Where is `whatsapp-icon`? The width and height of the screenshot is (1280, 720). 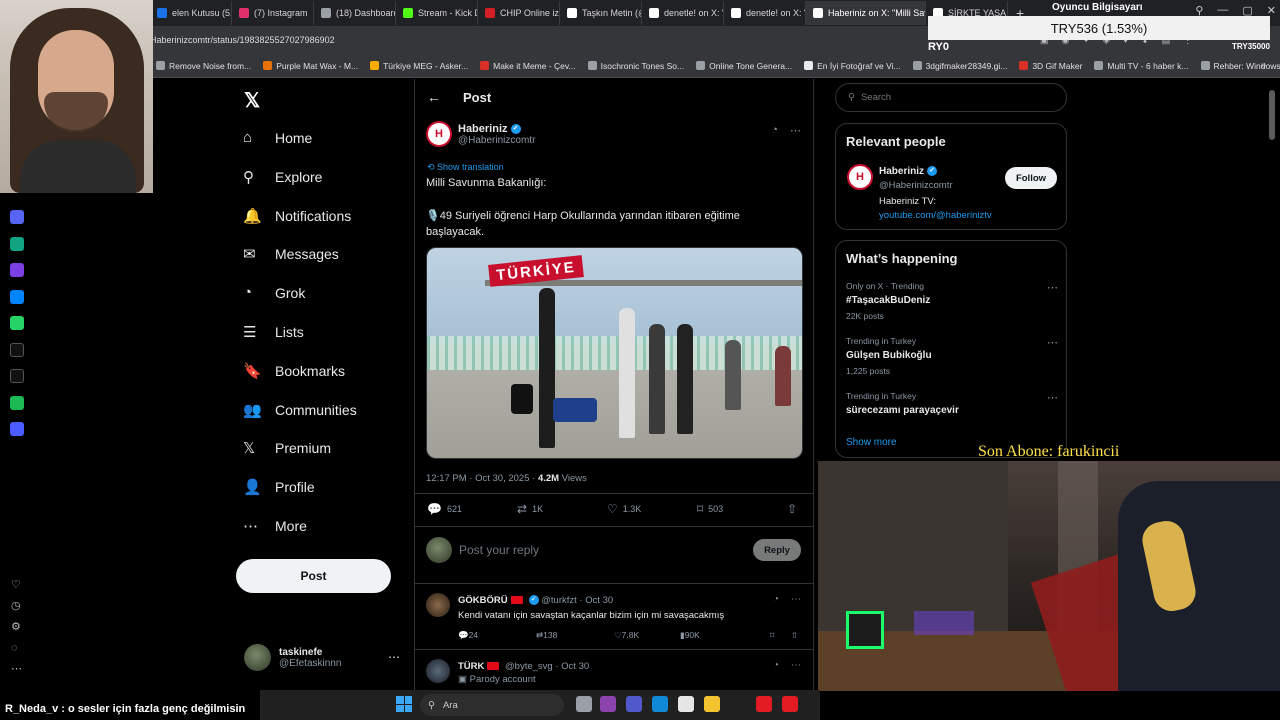 whatsapp-icon is located at coordinates (17, 323).